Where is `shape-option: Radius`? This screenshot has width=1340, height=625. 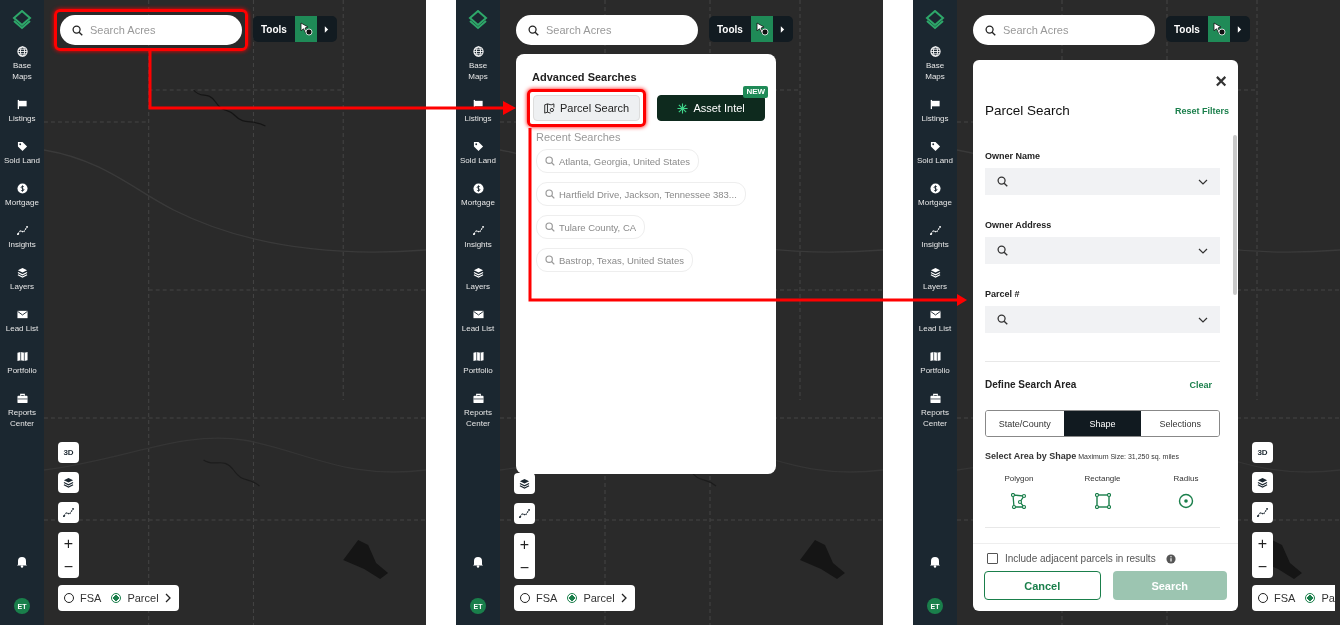
shape-option: Radius is located at coordinates (1186, 491).